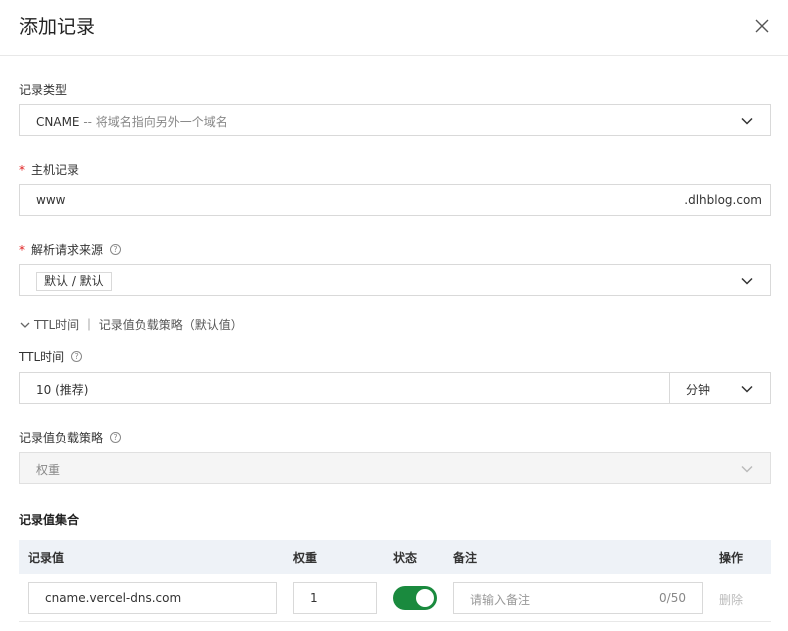  I want to click on host-record-input: www .dlhblog.com, so click(395, 200).